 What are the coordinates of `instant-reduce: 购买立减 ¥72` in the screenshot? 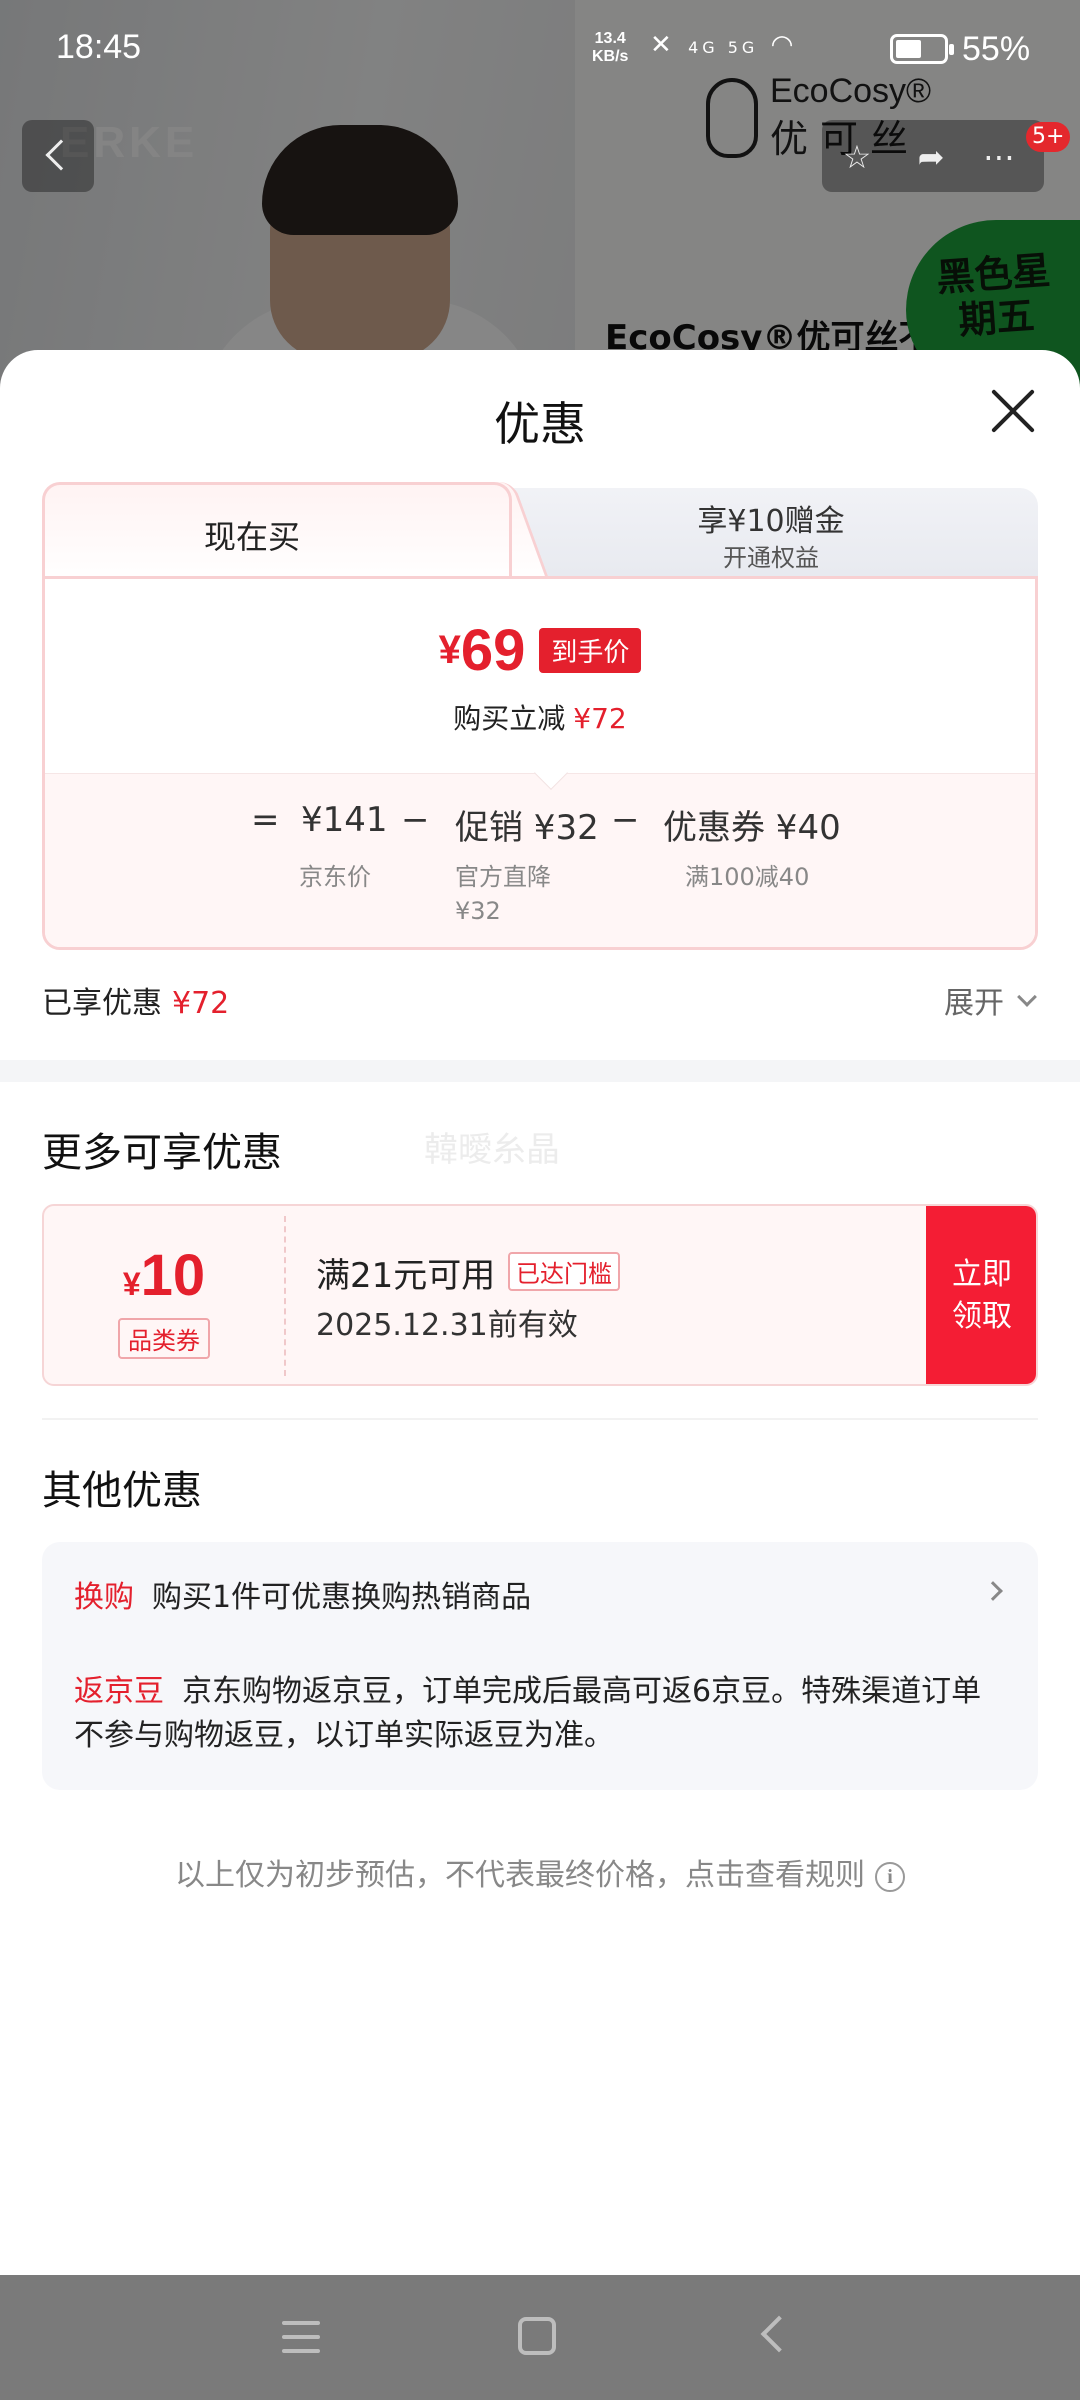 It's located at (540, 717).